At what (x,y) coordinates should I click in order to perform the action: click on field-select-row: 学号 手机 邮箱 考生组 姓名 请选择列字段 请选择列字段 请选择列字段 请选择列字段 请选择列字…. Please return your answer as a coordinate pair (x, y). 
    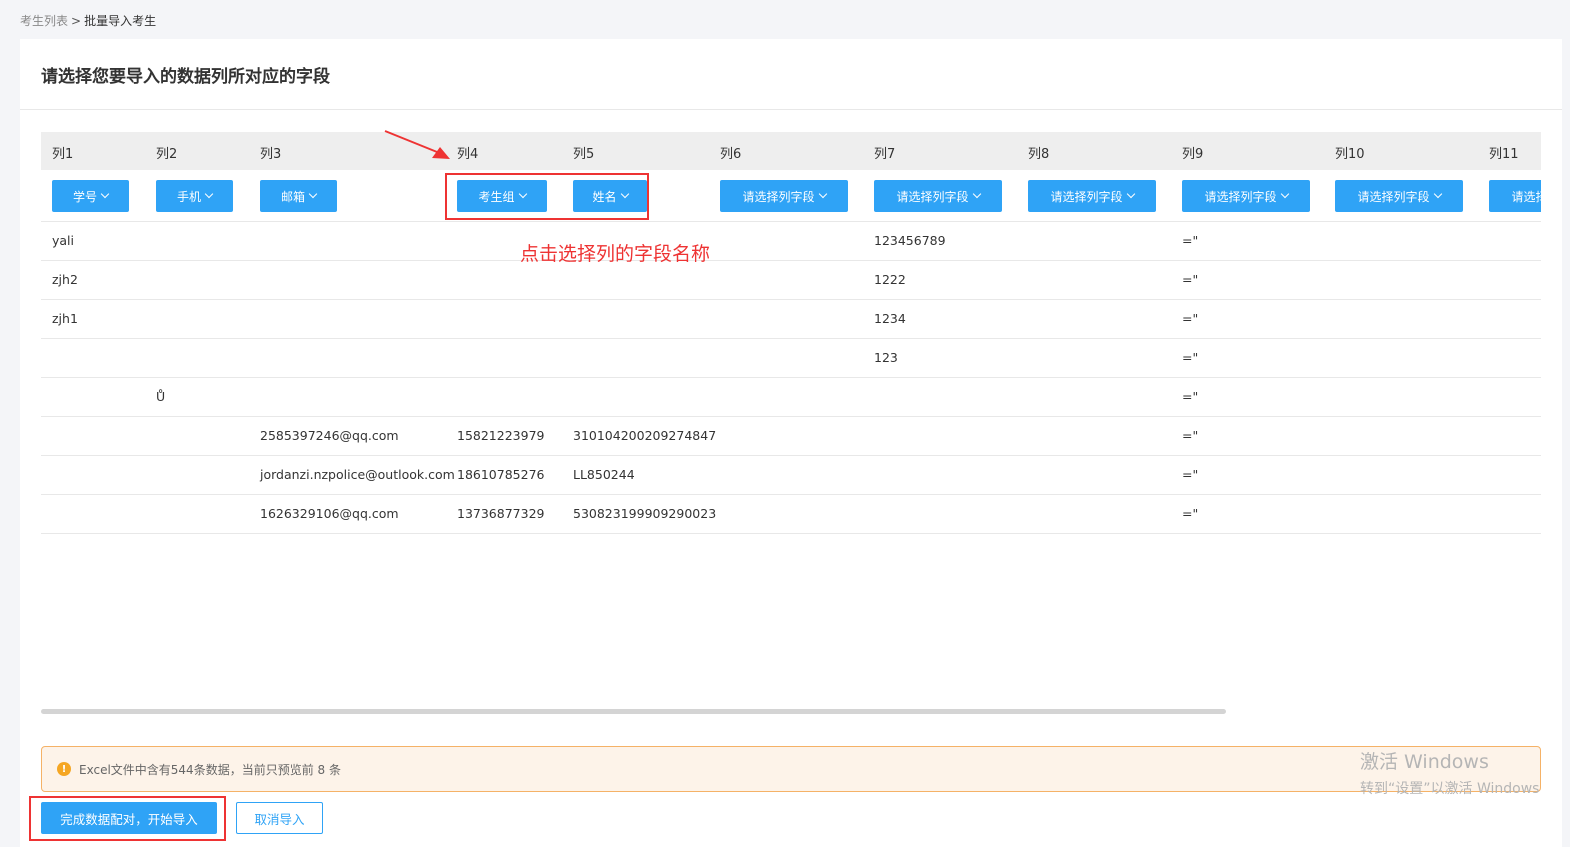
    Looking at the image, I should click on (791, 196).